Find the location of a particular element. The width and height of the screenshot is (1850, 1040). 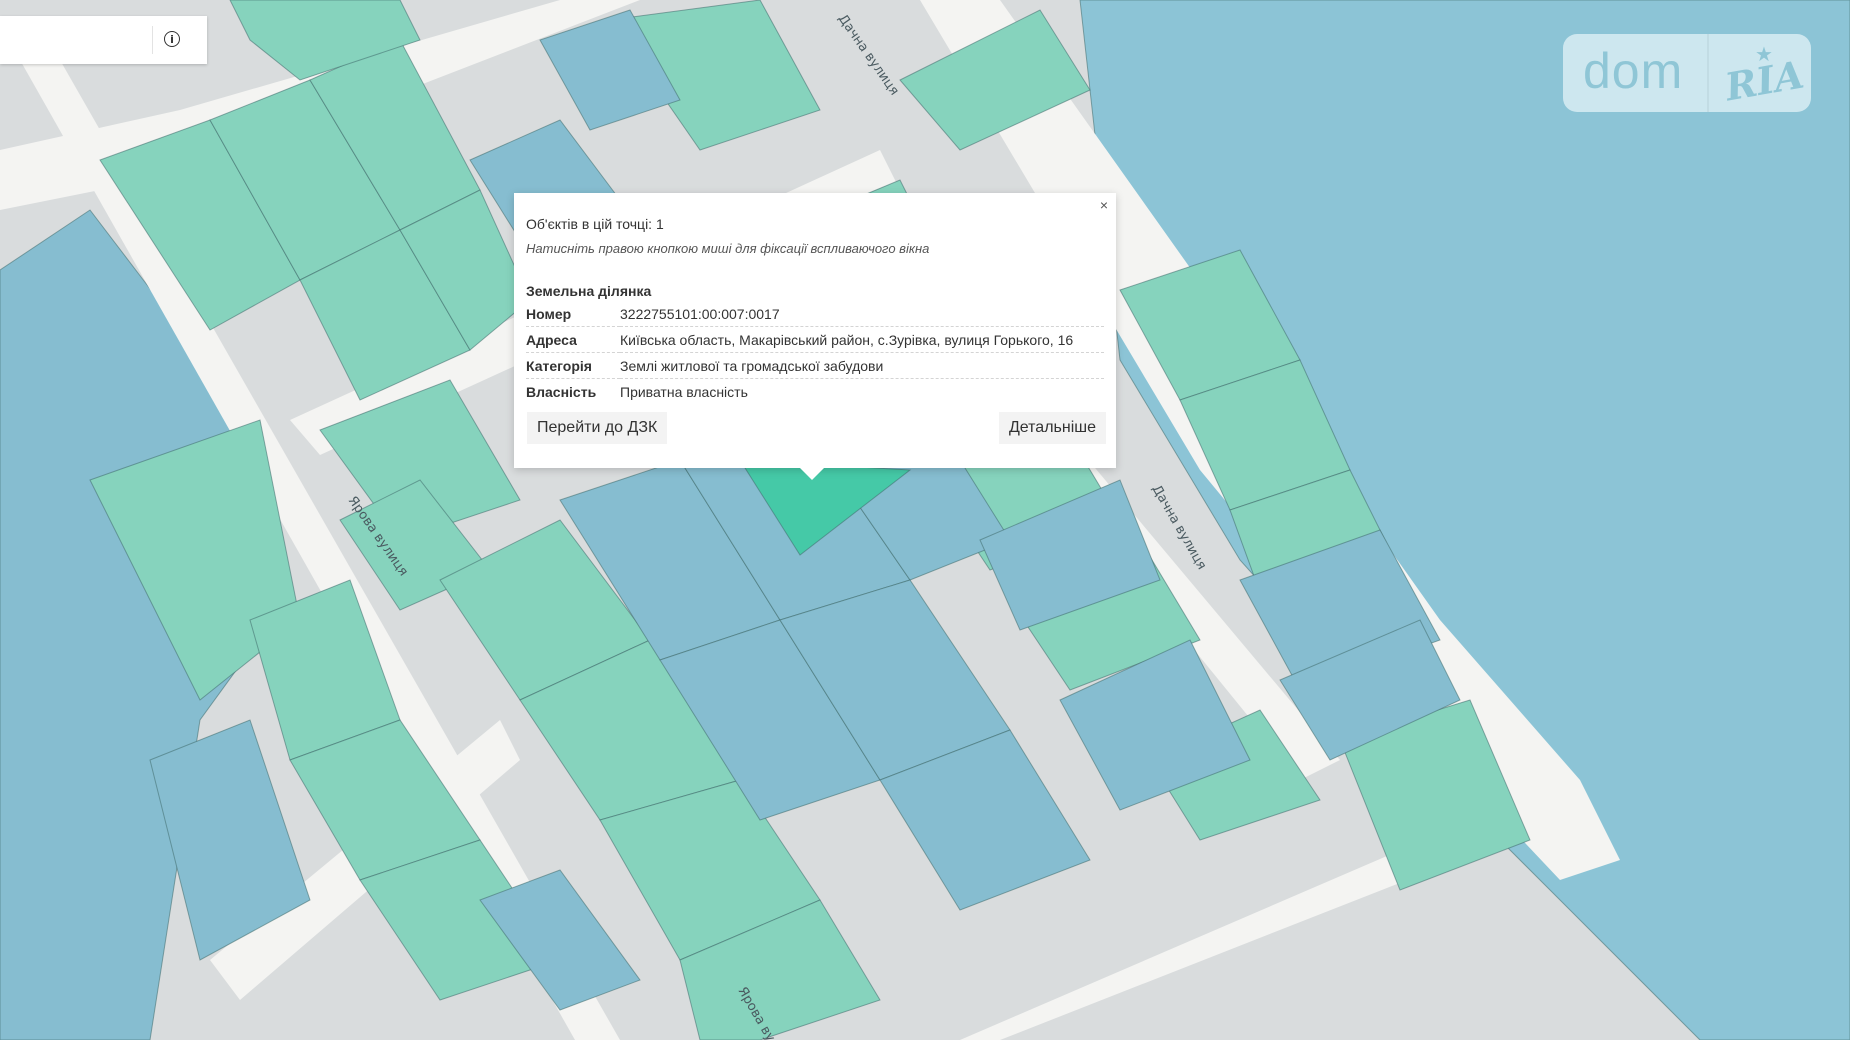

property-key: Адреса is located at coordinates (573, 339).